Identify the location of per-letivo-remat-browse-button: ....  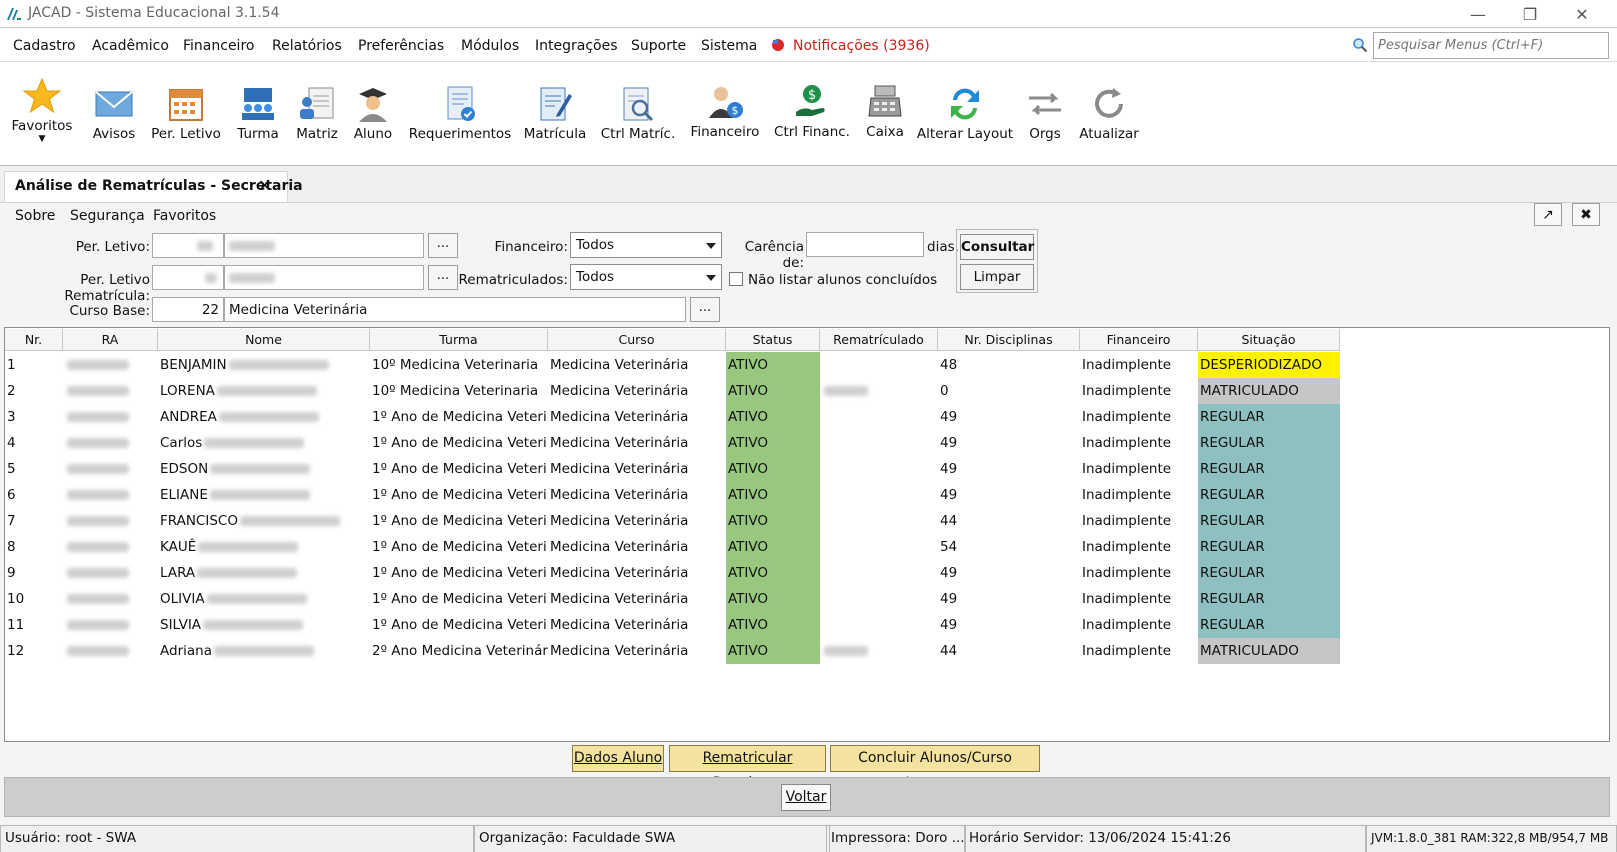
(443, 277).